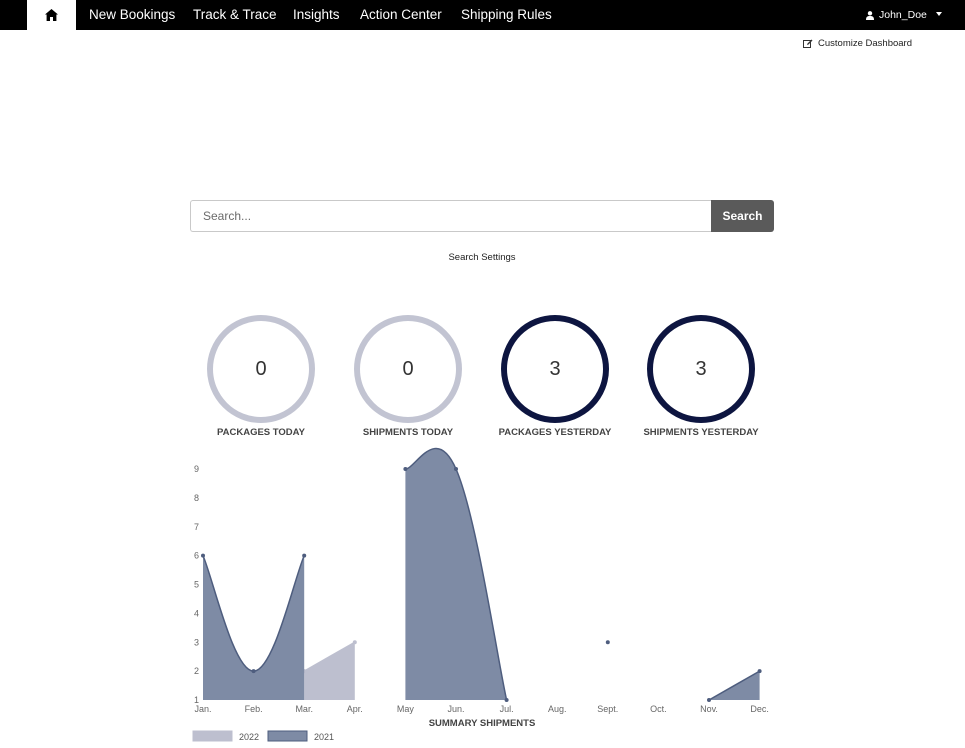 Image resolution: width=965 pixels, height=748 pixels. What do you see at coordinates (196, 498) in the screenshot?
I see `y-tick-label: 8` at bounding box center [196, 498].